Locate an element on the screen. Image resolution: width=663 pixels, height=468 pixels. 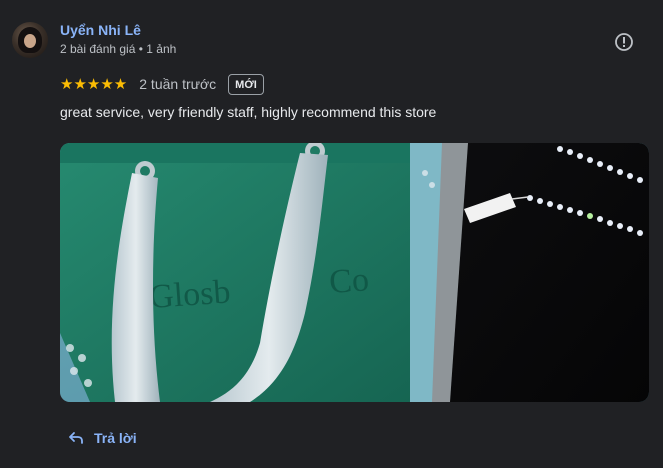
new-badge: MỚI is located at coordinates (246, 84).